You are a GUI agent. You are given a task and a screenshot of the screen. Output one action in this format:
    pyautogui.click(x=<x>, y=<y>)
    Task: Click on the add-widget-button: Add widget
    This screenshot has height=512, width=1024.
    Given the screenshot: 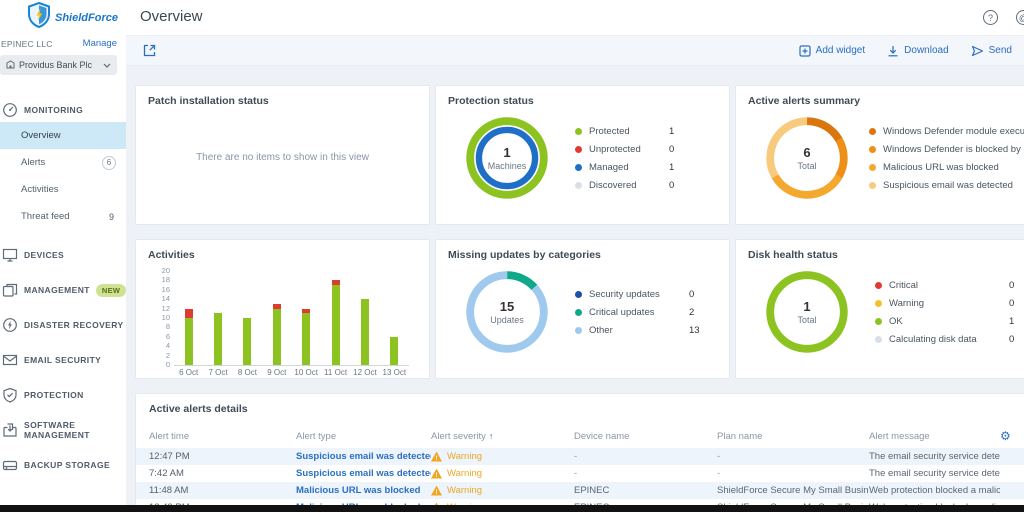 What is the action you would take?
    pyautogui.click(x=832, y=50)
    